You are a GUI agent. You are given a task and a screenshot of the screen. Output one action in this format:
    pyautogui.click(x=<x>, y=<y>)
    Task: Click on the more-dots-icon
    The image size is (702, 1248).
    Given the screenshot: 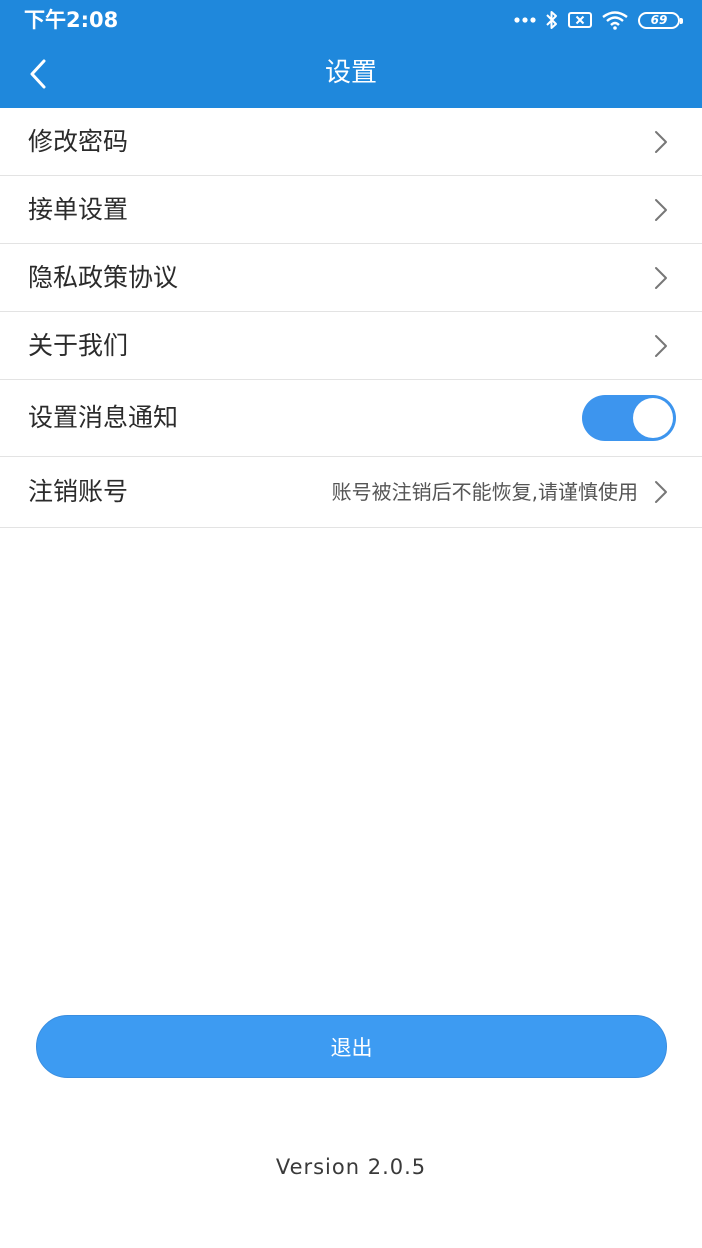 What is the action you would take?
    pyautogui.click(x=525, y=20)
    